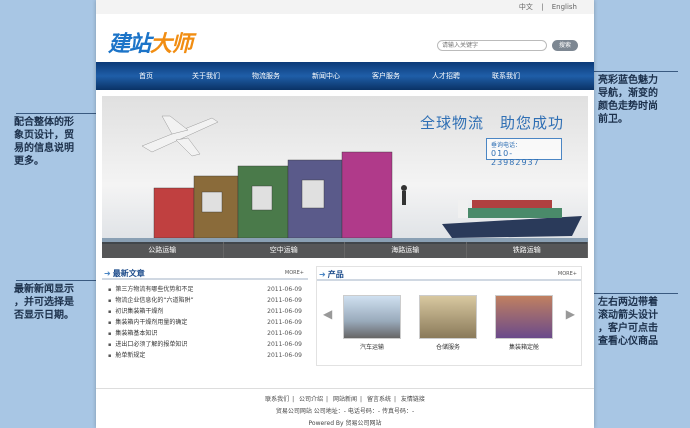 The image size is (690, 428). I want to click on annotation-line: 象页设计，贸, so click(44, 135).